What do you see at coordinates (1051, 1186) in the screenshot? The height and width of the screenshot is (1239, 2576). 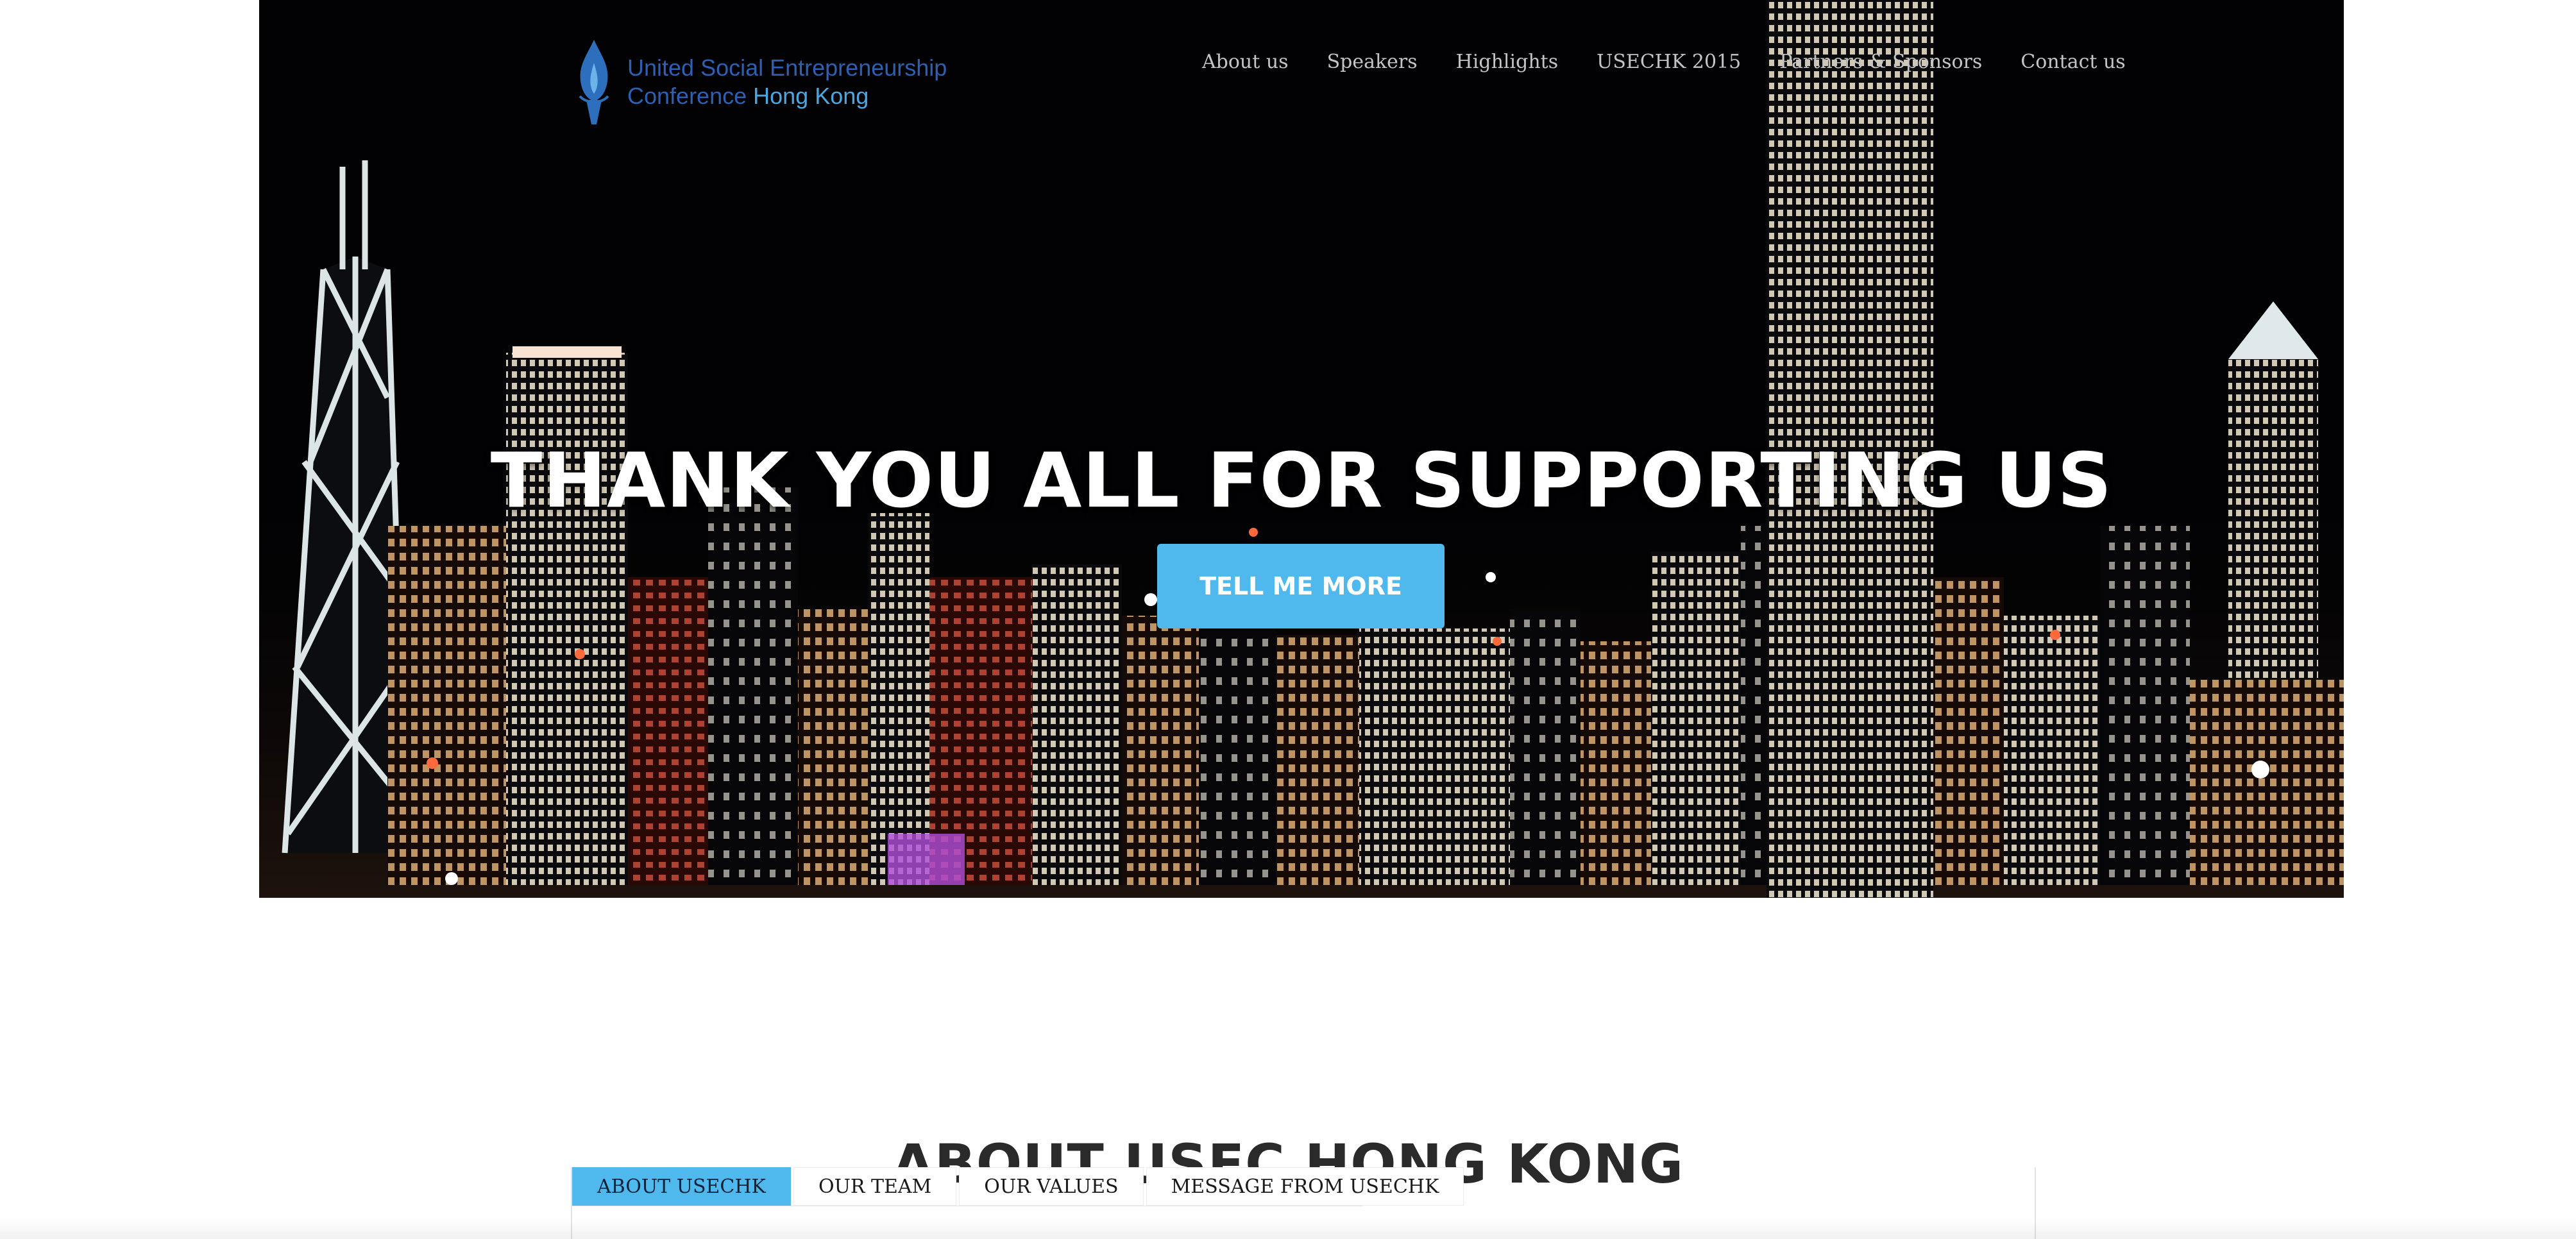 I see `tab-our-values: OUR VALUES` at bounding box center [1051, 1186].